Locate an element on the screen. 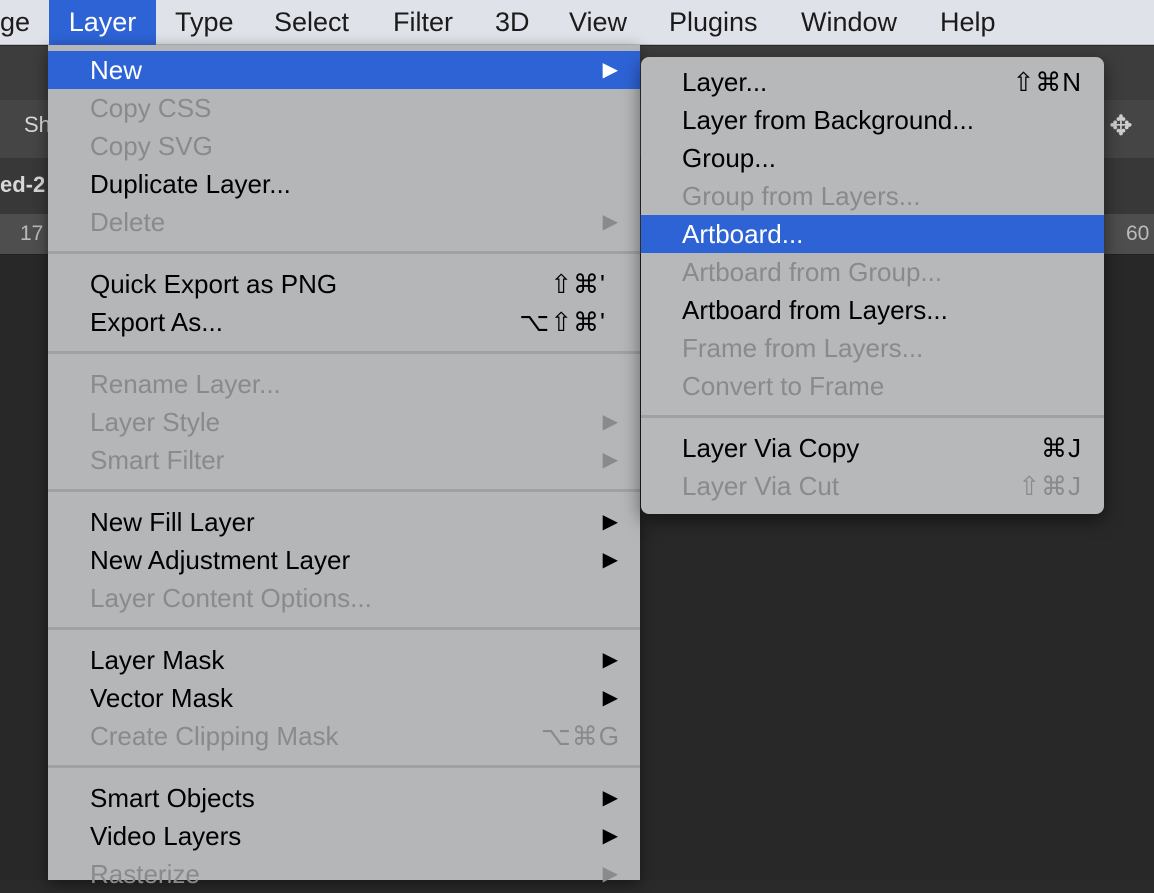 This screenshot has width=1154, height=893. menubar-item-type: Type is located at coordinates (204, 22).